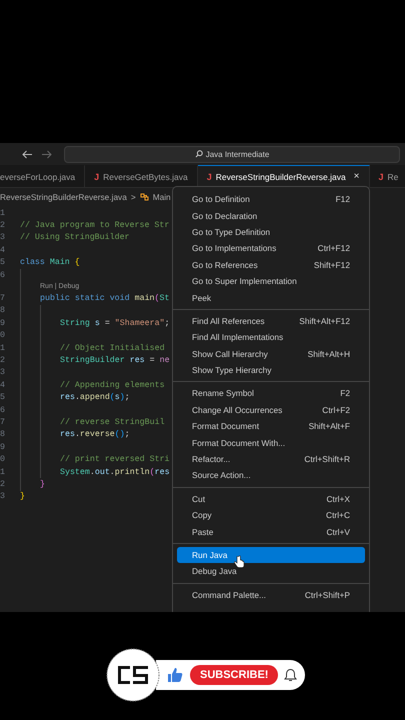 This screenshot has height=720, width=405. What do you see at coordinates (271, 459) in the screenshot?
I see `menu-item: Refactor... Ctrl+Shift+R` at bounding box center [271, 459].